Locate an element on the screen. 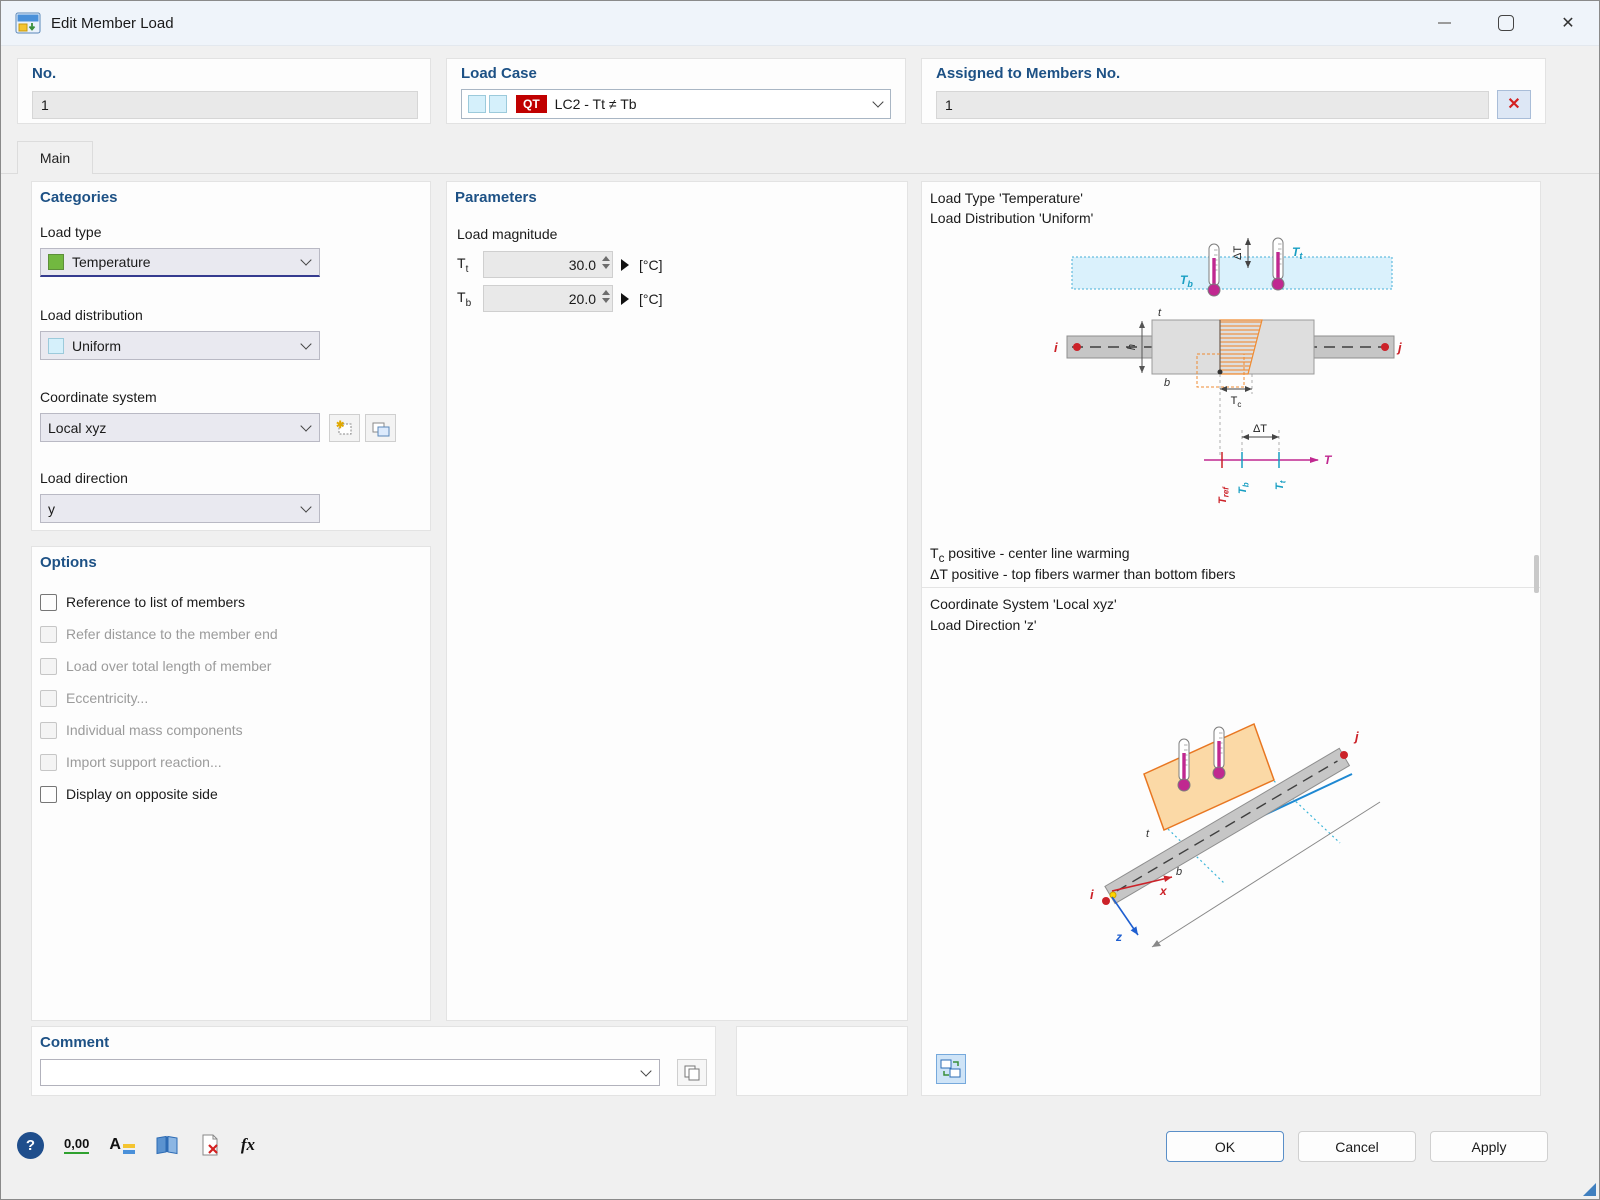  content-divider is located at coordinates (800, 173).